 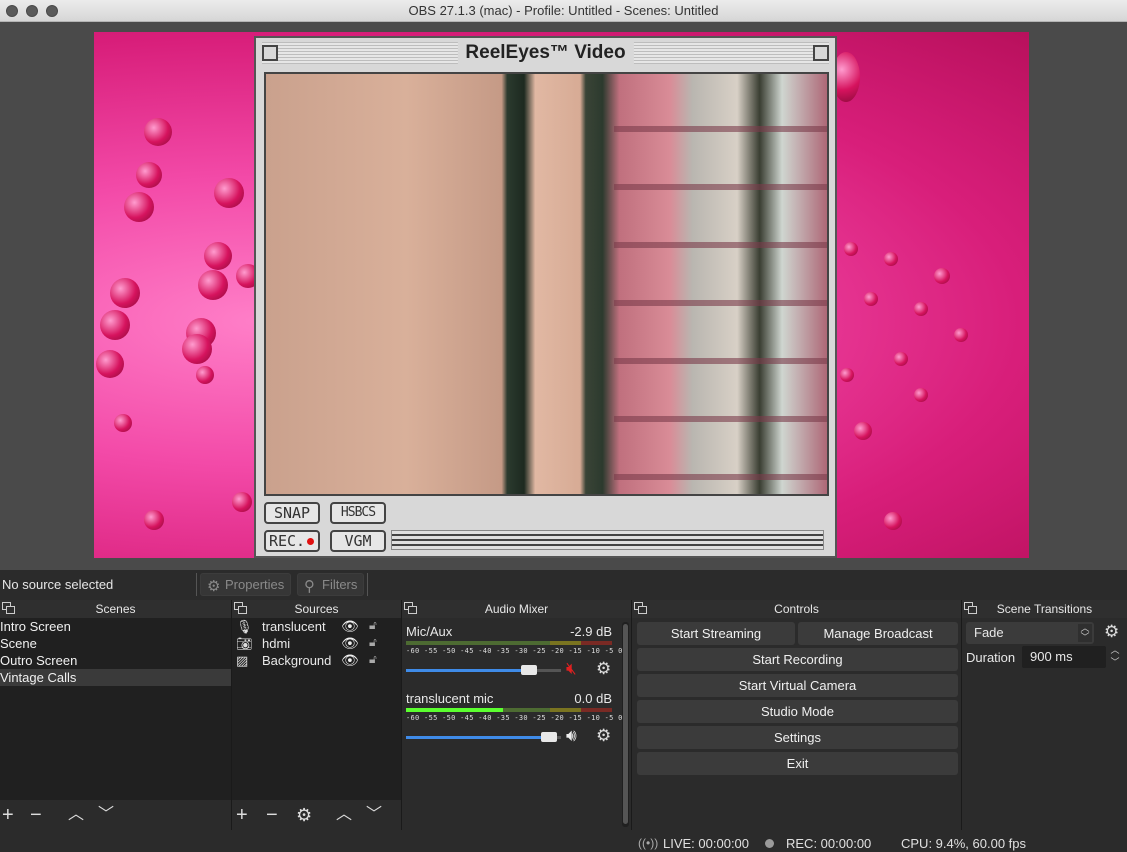 I want to click on reeleyes-zoom-box, so click(x=821, y=53).